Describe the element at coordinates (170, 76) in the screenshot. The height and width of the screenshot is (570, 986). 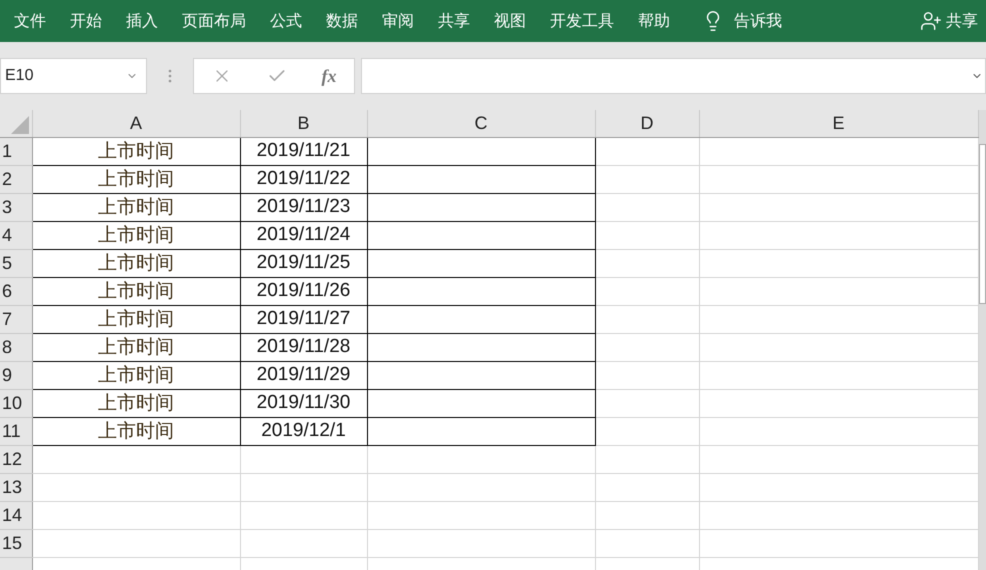
I see `grip-icon` at that location.